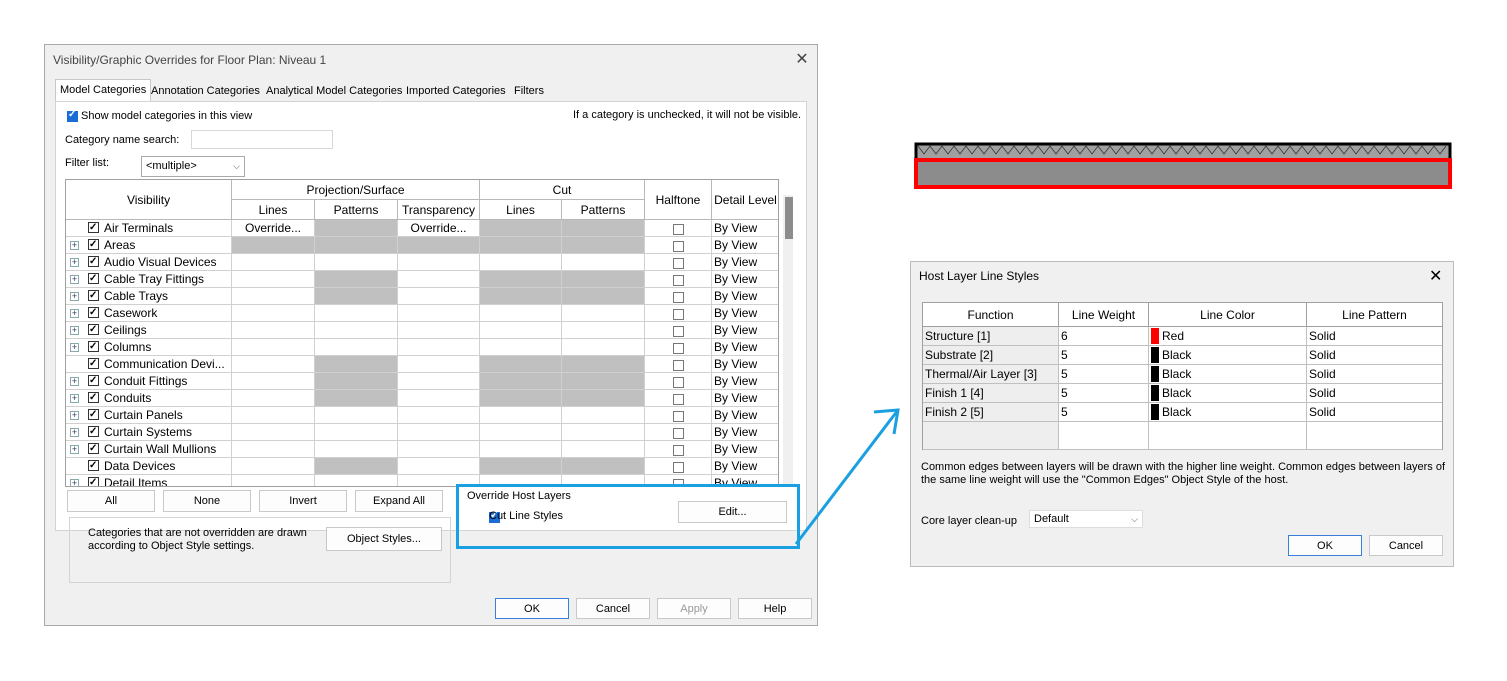 The width and height of the screenshot is (1507, 681). Describe the element at coordinates (149, 347) in the screenshot. I see `category-cell: + Columns` at that location.